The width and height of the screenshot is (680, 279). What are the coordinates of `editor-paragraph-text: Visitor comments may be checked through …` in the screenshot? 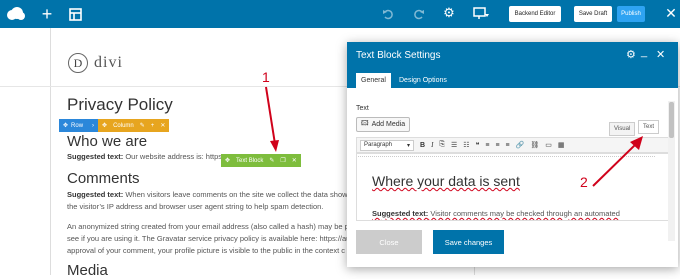 It's located at (524, 213).